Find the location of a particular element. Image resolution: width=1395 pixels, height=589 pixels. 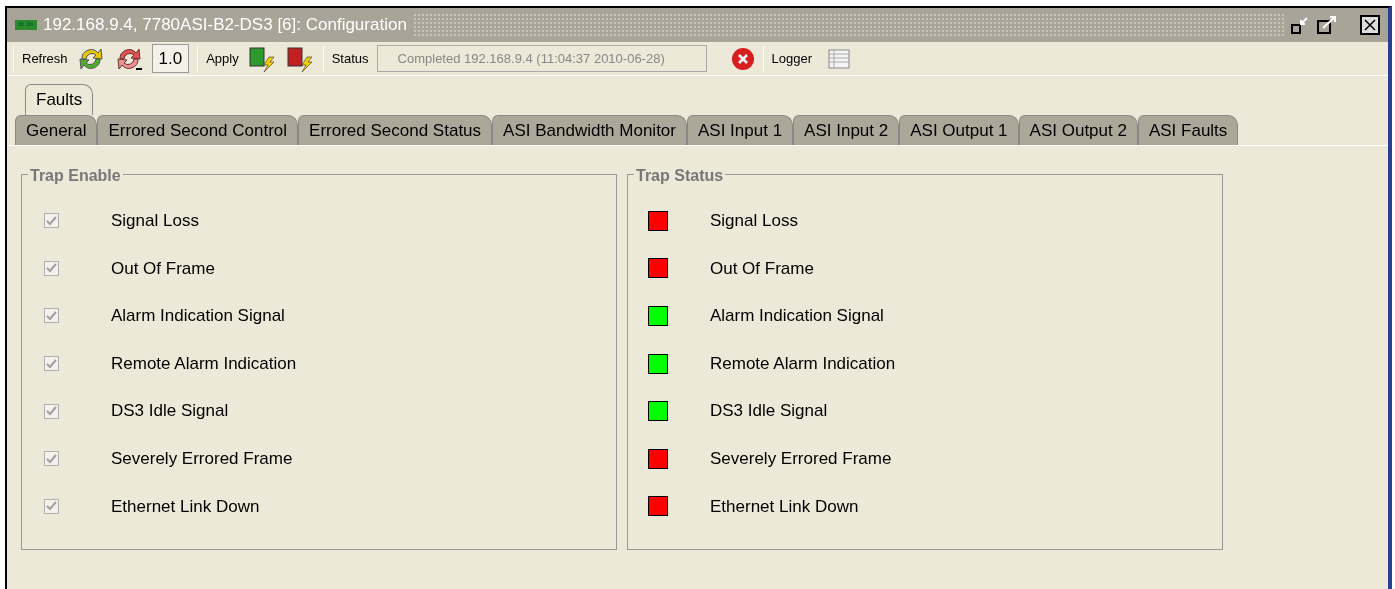

tab: General is located at coordinates (56, 129).